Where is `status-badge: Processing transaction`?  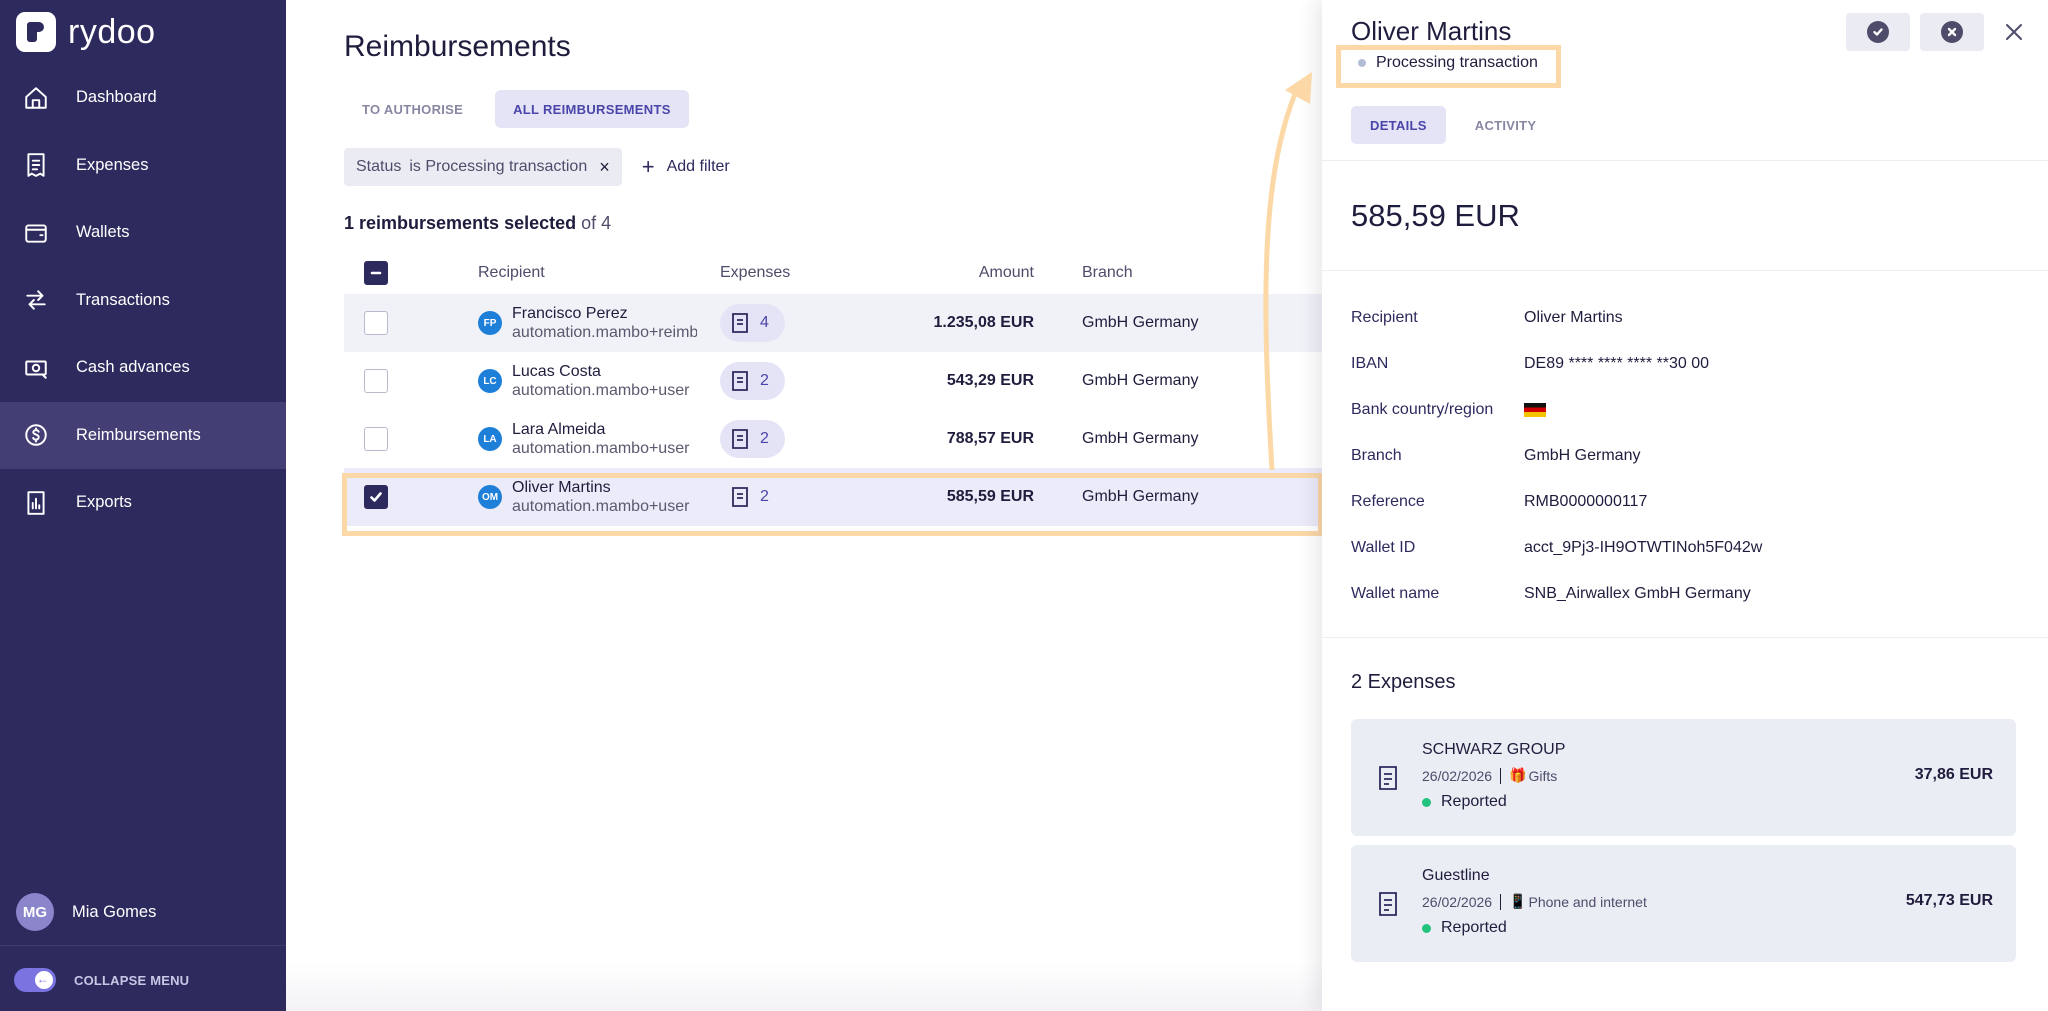 status-badge: Processing transaction is located at coordinates (1448, 63).